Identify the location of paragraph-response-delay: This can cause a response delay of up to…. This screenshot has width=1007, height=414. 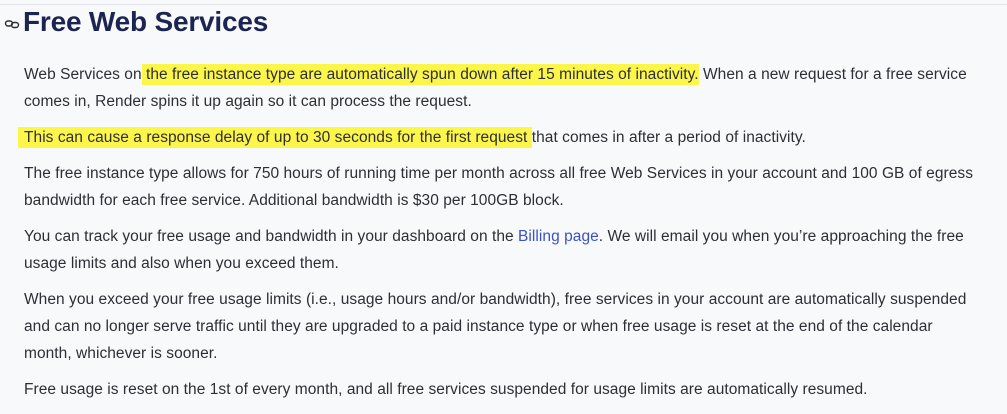
(501, 137).